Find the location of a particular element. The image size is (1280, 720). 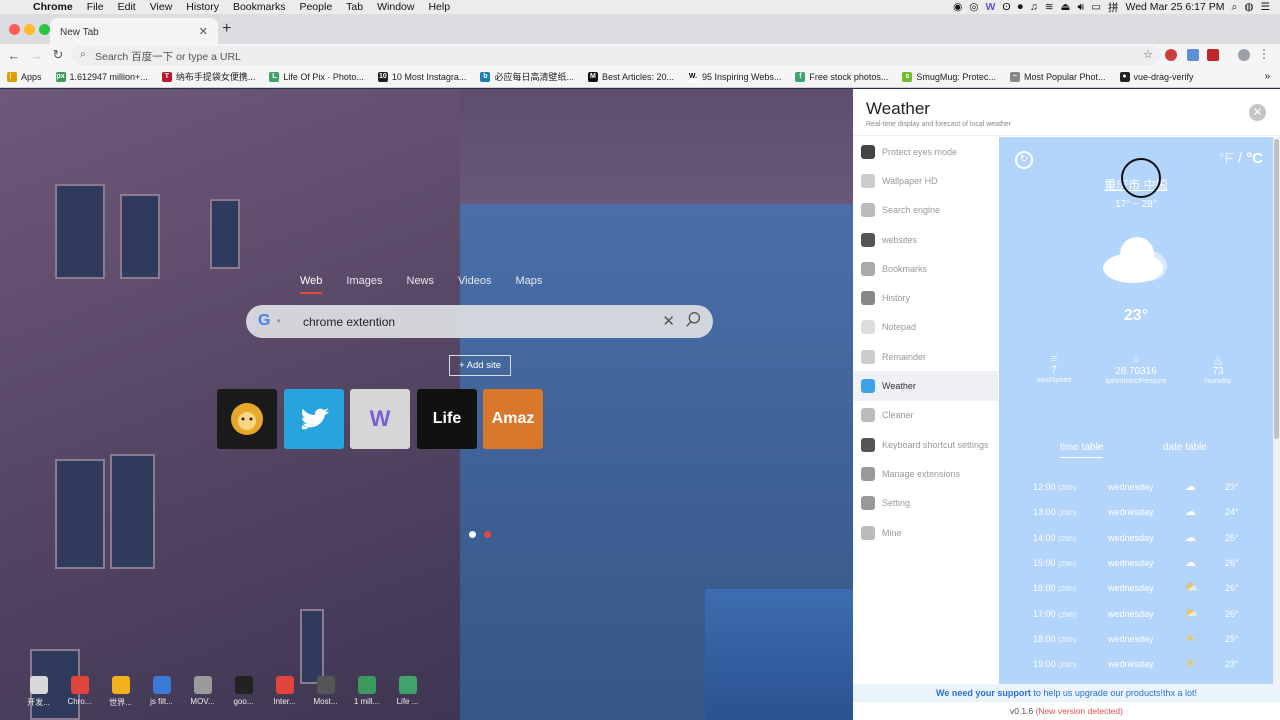

menu-item-mine: Mine is located at coordinates (925, 532).